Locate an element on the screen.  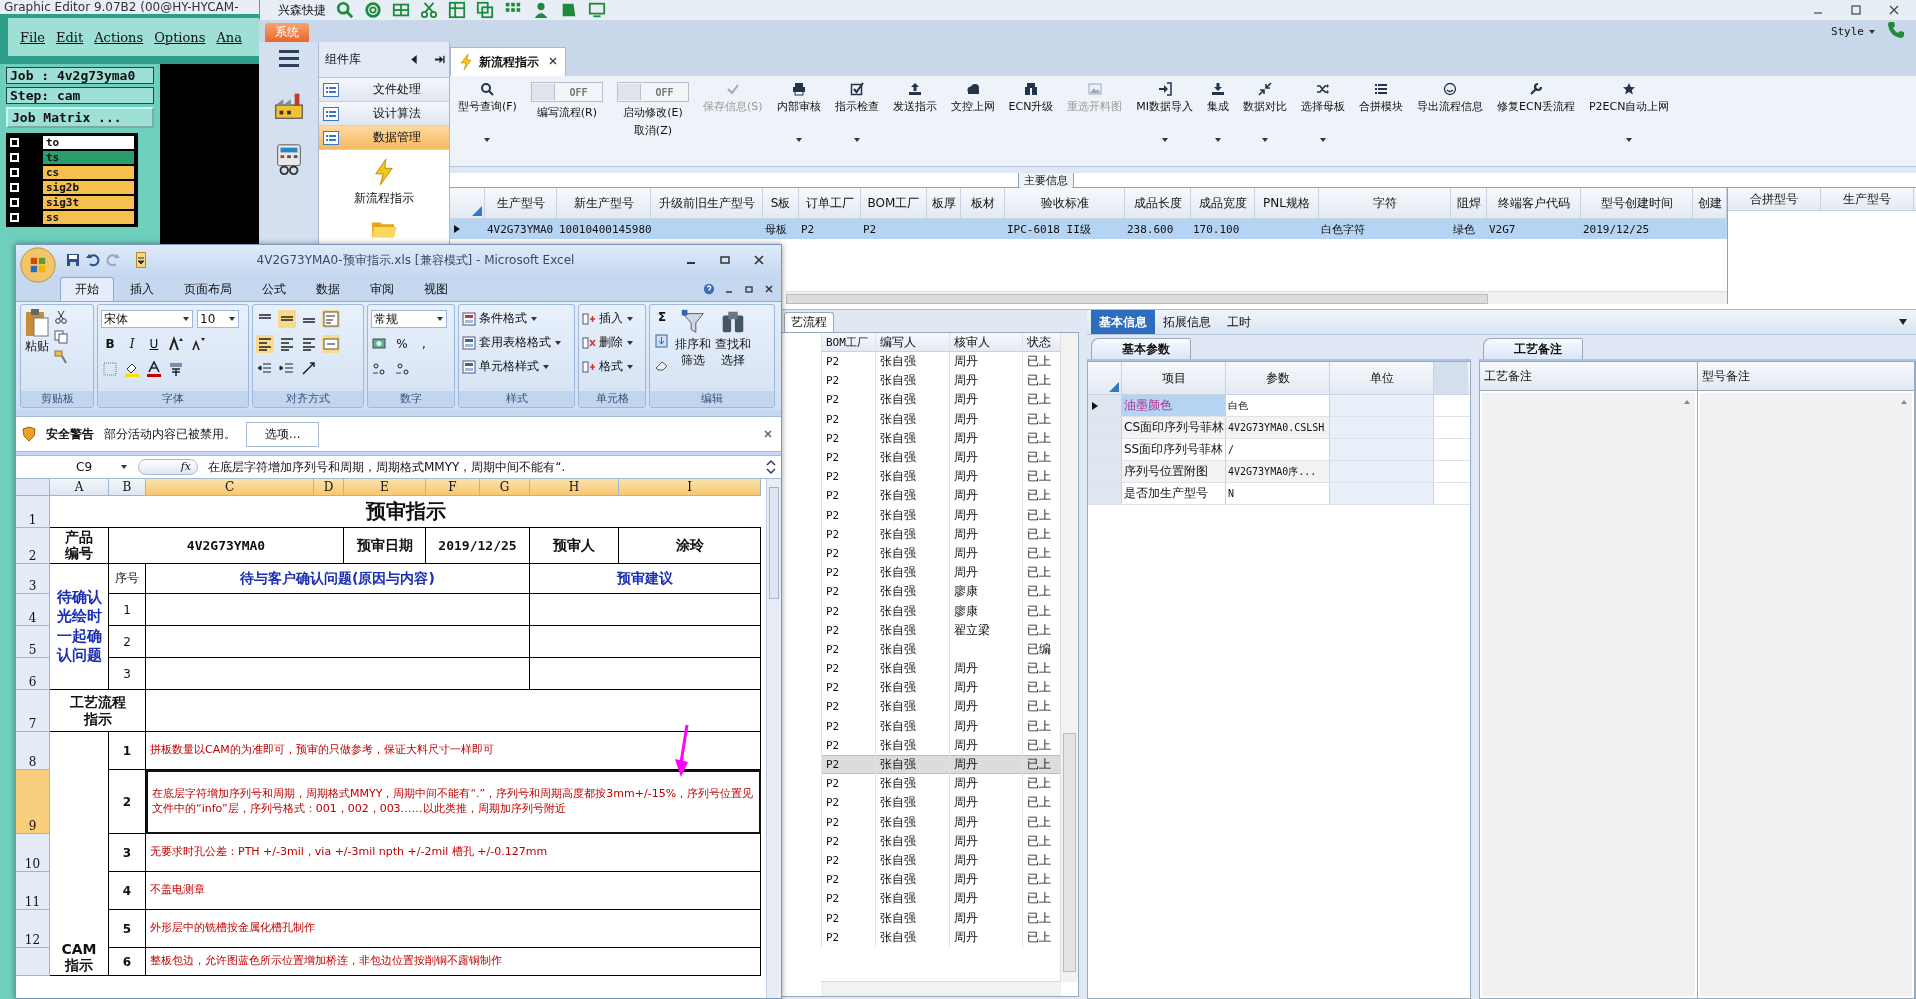
toolbar-button: 导出流程信息 is located at coordinates (1450, 98).